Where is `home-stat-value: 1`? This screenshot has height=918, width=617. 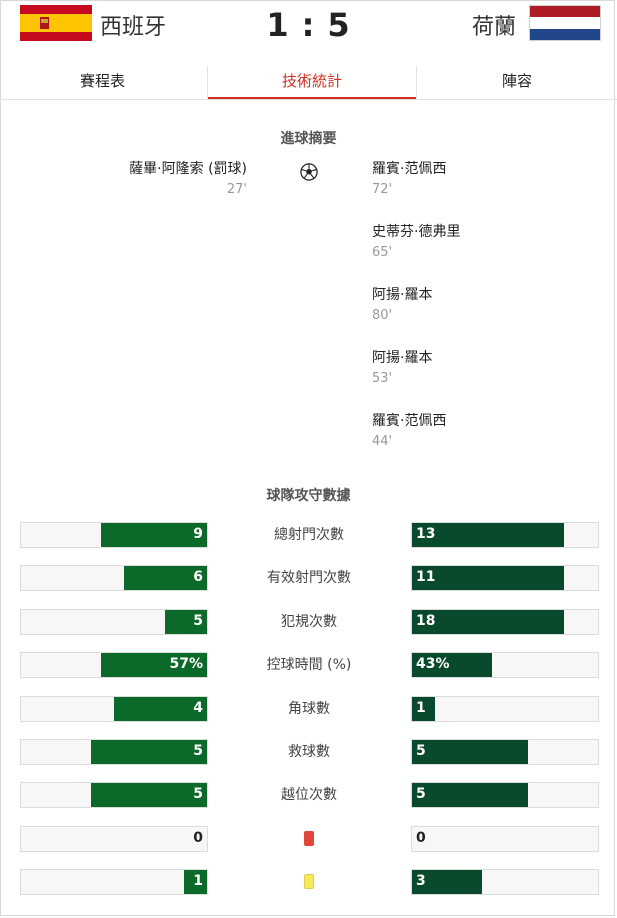 home-stat-value: 1 is located at coordinates (198, 881).